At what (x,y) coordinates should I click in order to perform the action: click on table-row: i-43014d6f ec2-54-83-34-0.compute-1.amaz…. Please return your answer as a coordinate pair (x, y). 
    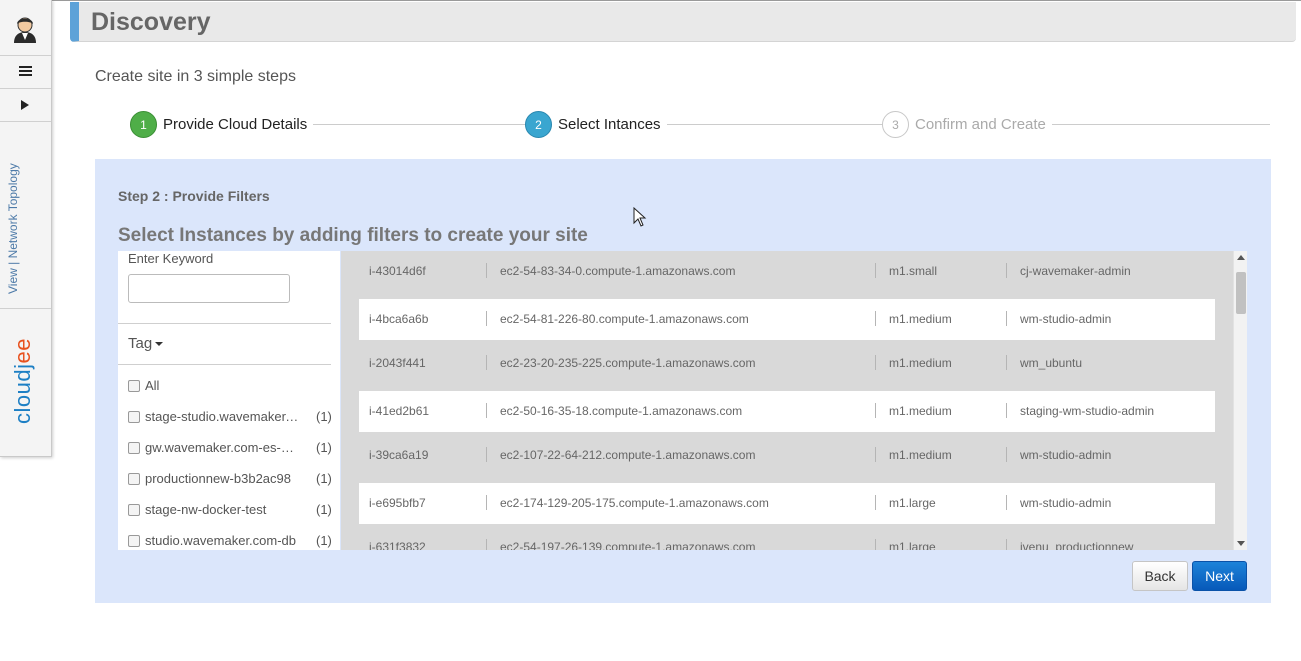
    Looking at the image, I should click on (787, 271).